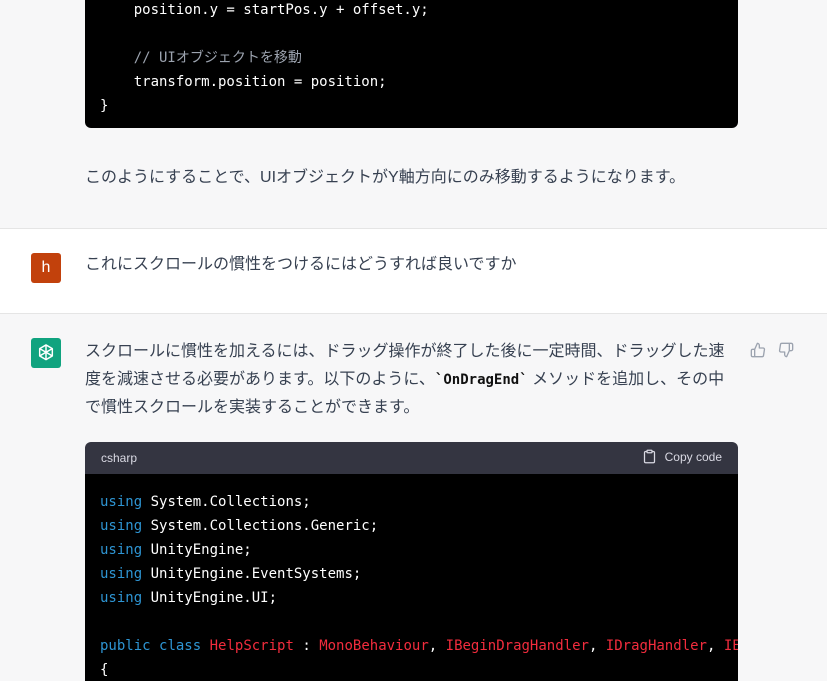  Describe the element at coordinates (189, 598) in the screenshot. I see `code-line-using: using UnityEngine.UI;` at that location.